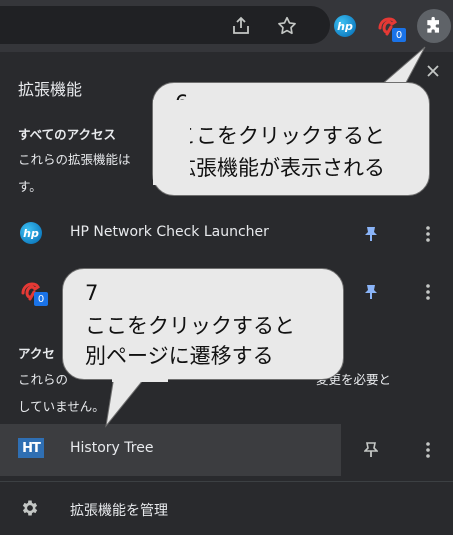  Describe the element at coordinates (226, 509) in the screenshot. I see `manage-extensions-item: 拡張機能を管理` at that location.